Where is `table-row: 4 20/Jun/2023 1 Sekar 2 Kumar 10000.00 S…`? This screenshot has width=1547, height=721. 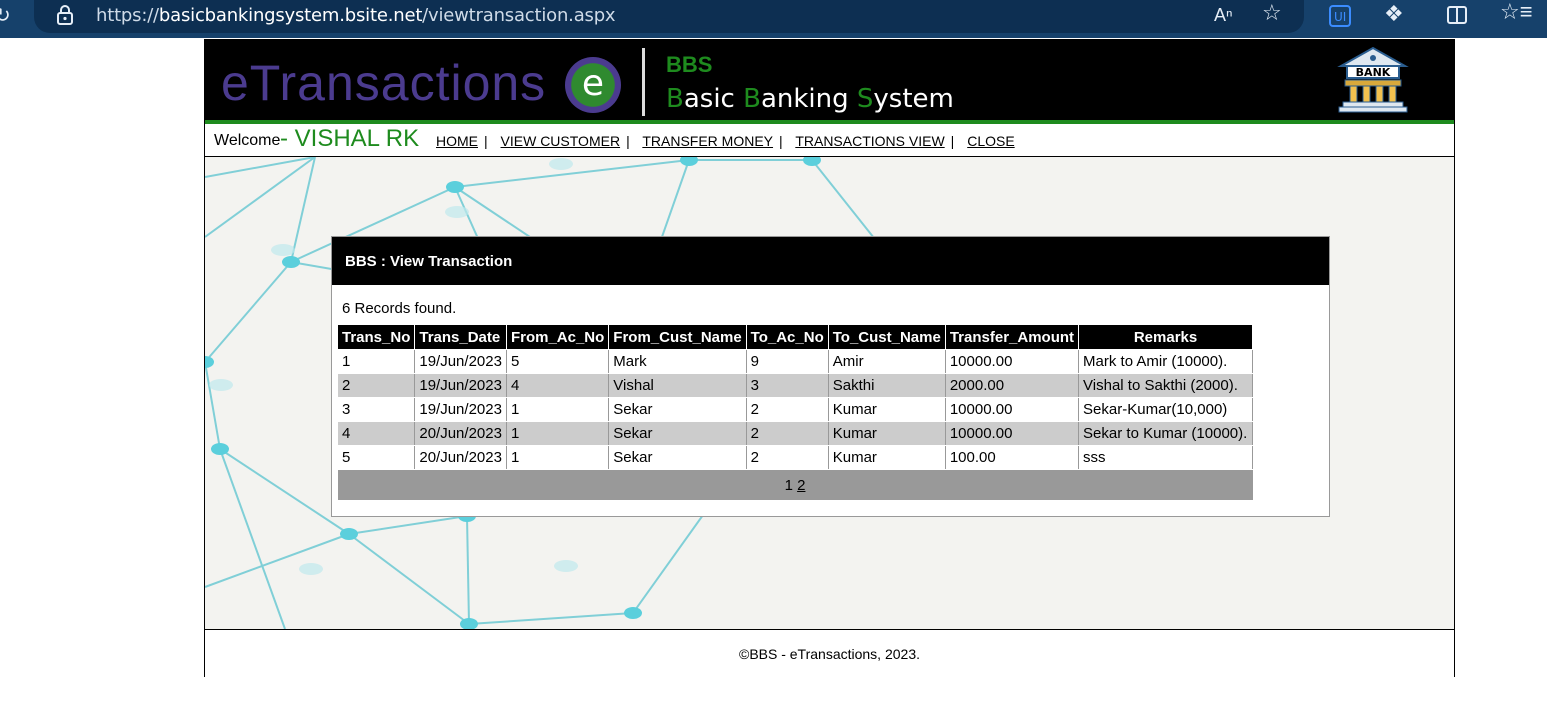 table-row: 4 20/Jun/2023 1 Sekar 2 Kumar 10000.00 S… is located at coordinates (795, 433).